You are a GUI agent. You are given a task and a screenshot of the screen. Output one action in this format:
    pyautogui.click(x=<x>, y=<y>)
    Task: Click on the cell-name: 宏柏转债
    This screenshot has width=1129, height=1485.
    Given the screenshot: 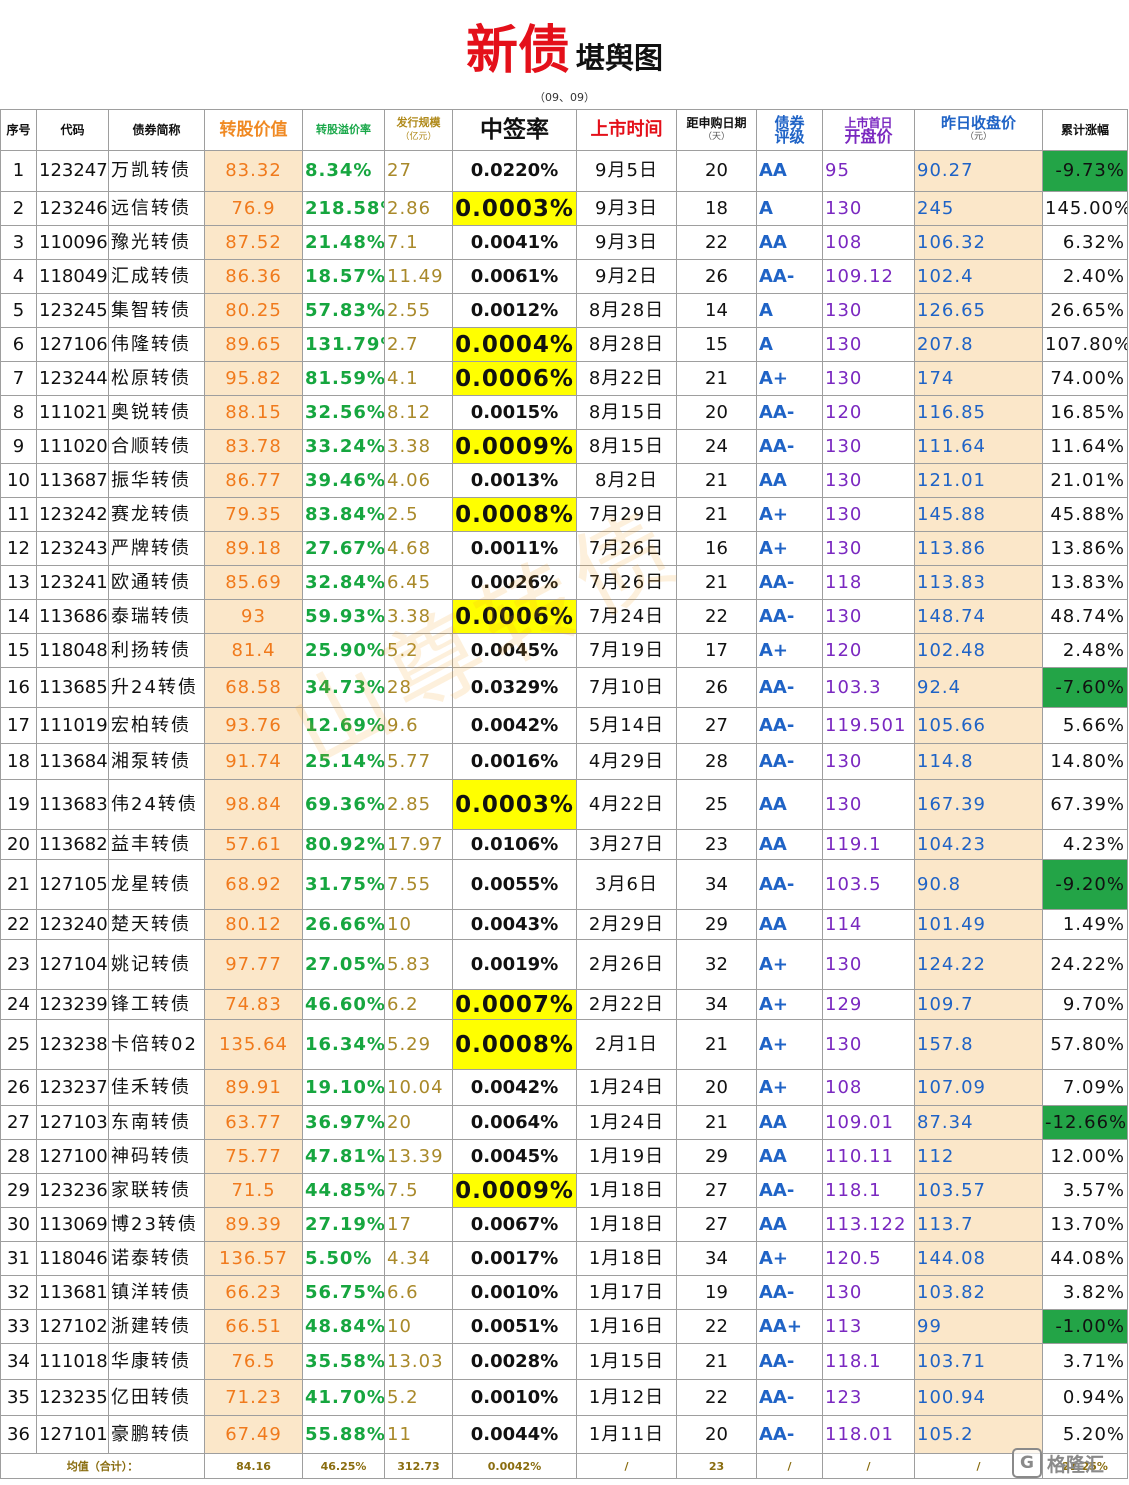 What is the action you would take?
    pyautogui.click(x=156, y=725)
    